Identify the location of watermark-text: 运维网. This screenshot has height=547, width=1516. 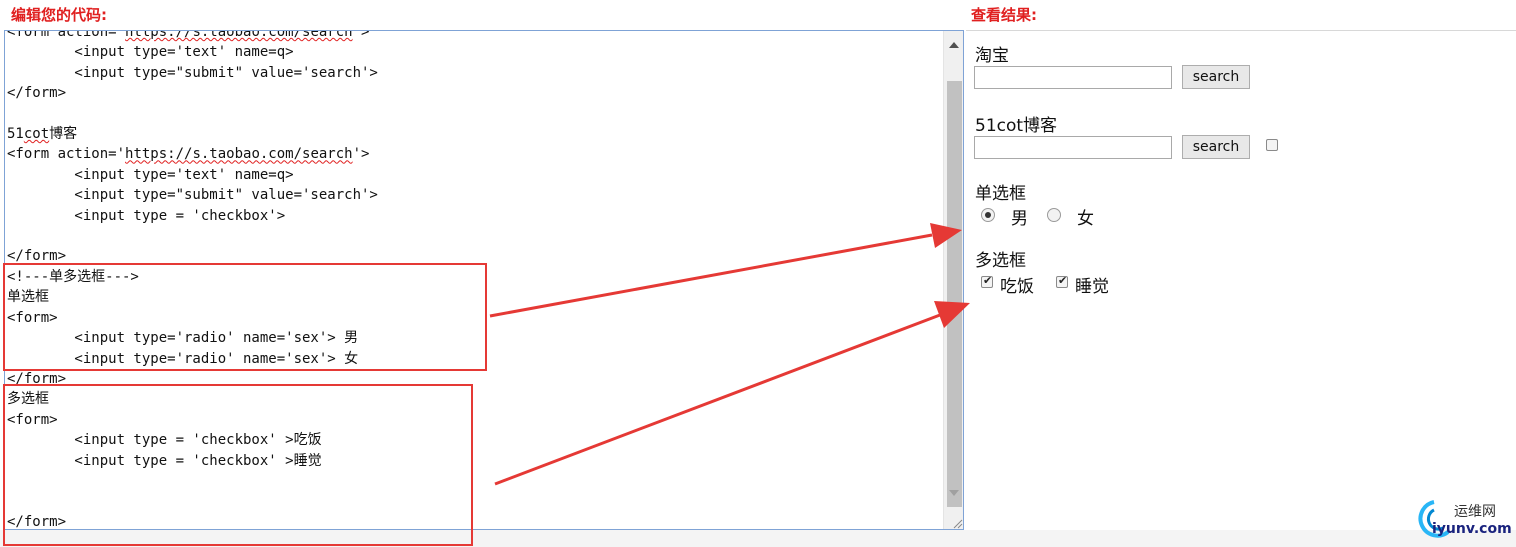
(1475, 512).